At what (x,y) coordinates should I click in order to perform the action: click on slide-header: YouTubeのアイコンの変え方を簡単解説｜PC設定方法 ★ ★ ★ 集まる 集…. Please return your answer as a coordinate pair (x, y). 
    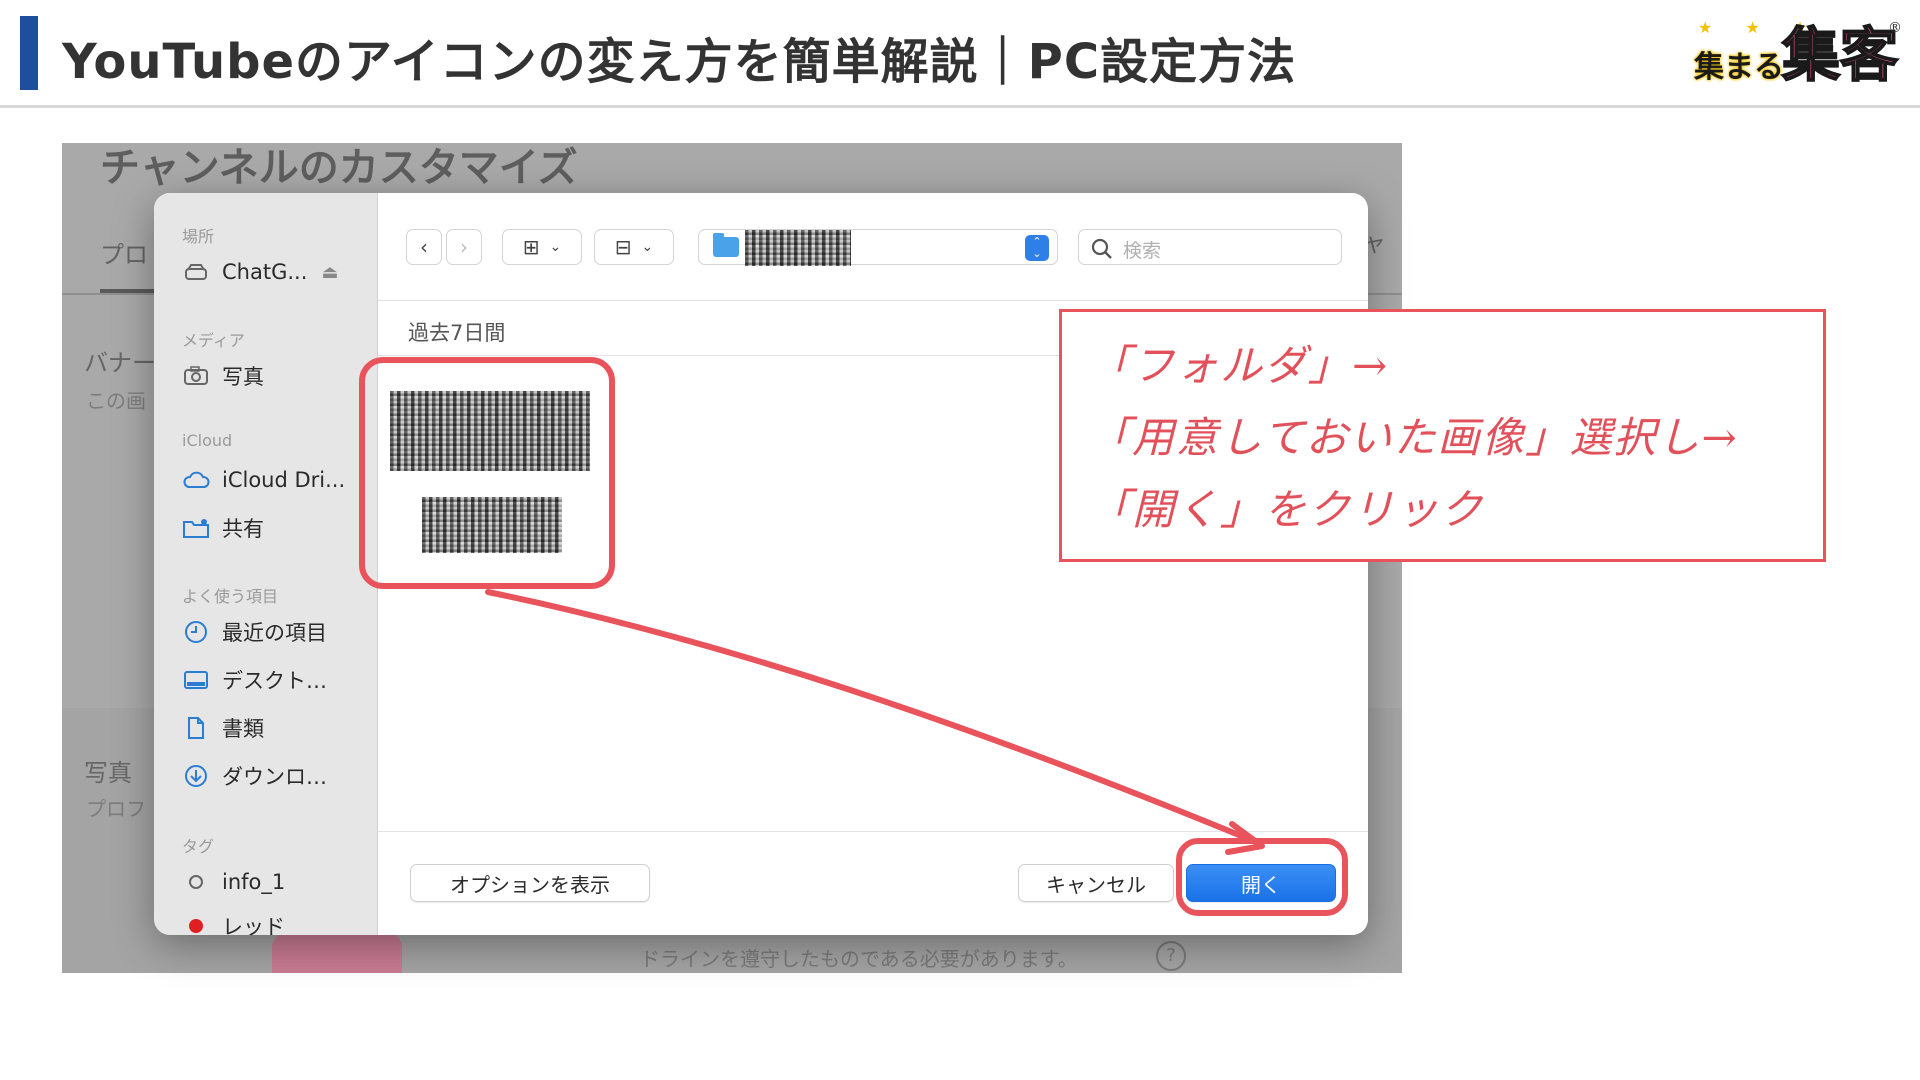
    Looking at the image, I should click on (960, 54).